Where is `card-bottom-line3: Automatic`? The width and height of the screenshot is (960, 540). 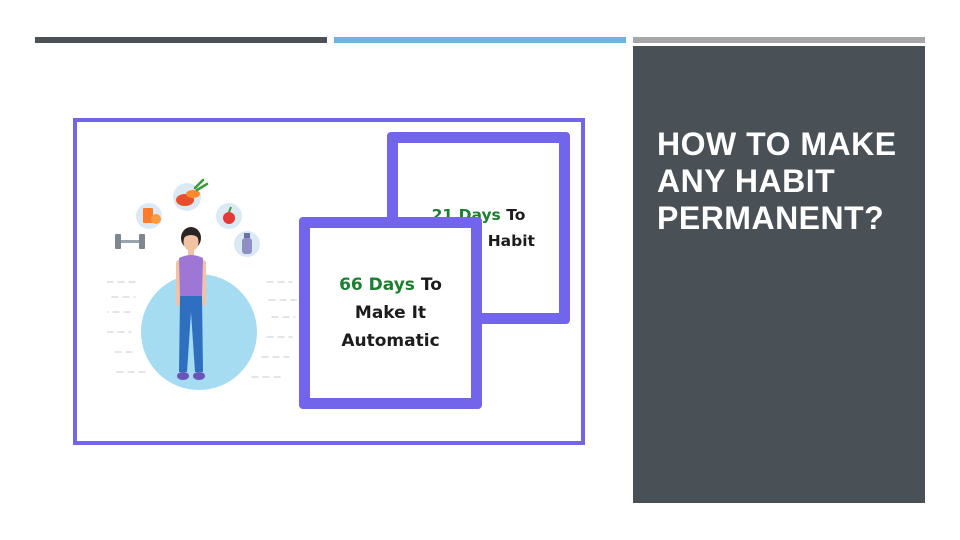
card-bottom-line3: Automatic is located at coordinates (390, 341).